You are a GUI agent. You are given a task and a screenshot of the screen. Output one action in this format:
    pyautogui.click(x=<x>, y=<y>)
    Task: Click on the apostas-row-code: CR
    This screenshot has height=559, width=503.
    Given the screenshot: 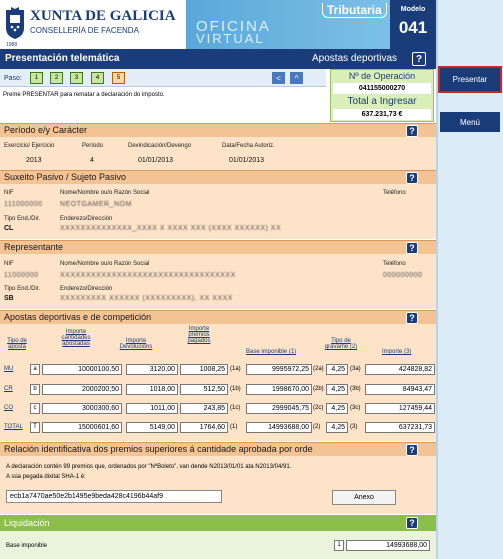 What is the action you would take?
    pyautogui.click(x=15, y=389)
    